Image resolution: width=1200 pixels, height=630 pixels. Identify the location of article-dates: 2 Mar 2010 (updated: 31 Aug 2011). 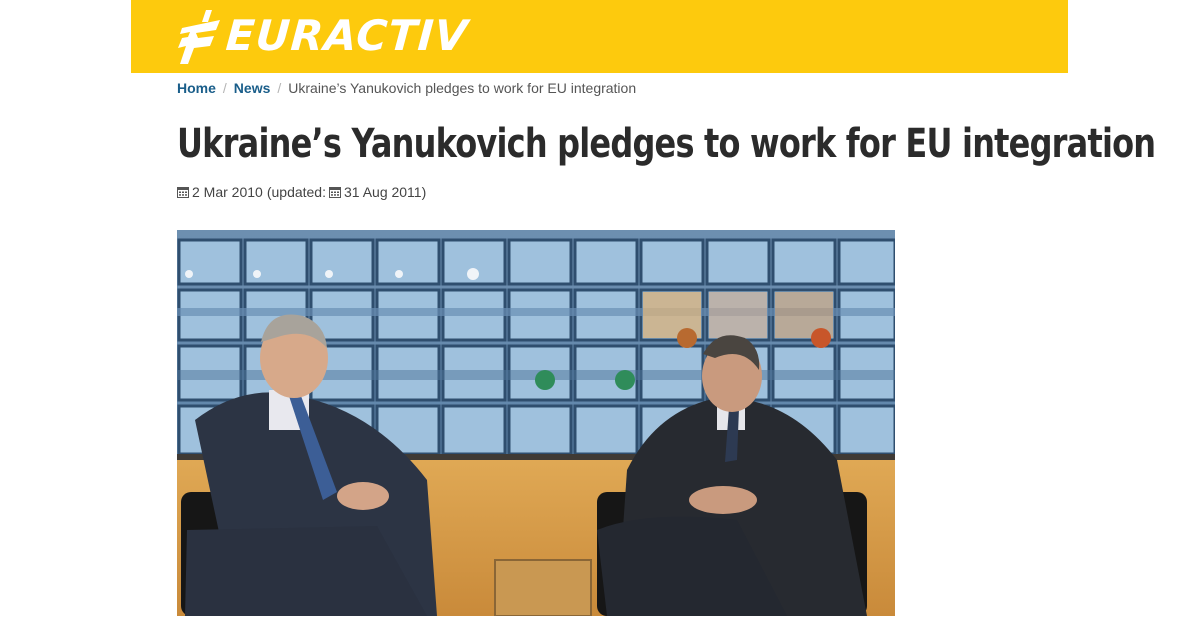
(301, 192).